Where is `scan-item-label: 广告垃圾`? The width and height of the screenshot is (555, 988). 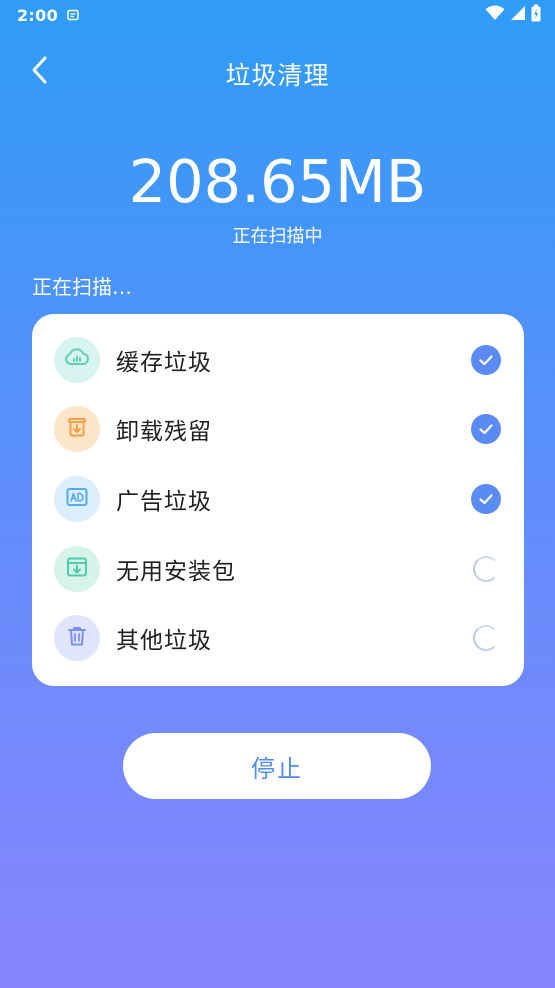
scan-item-label: 广告垃圾 is located at coordinates (164, 501).